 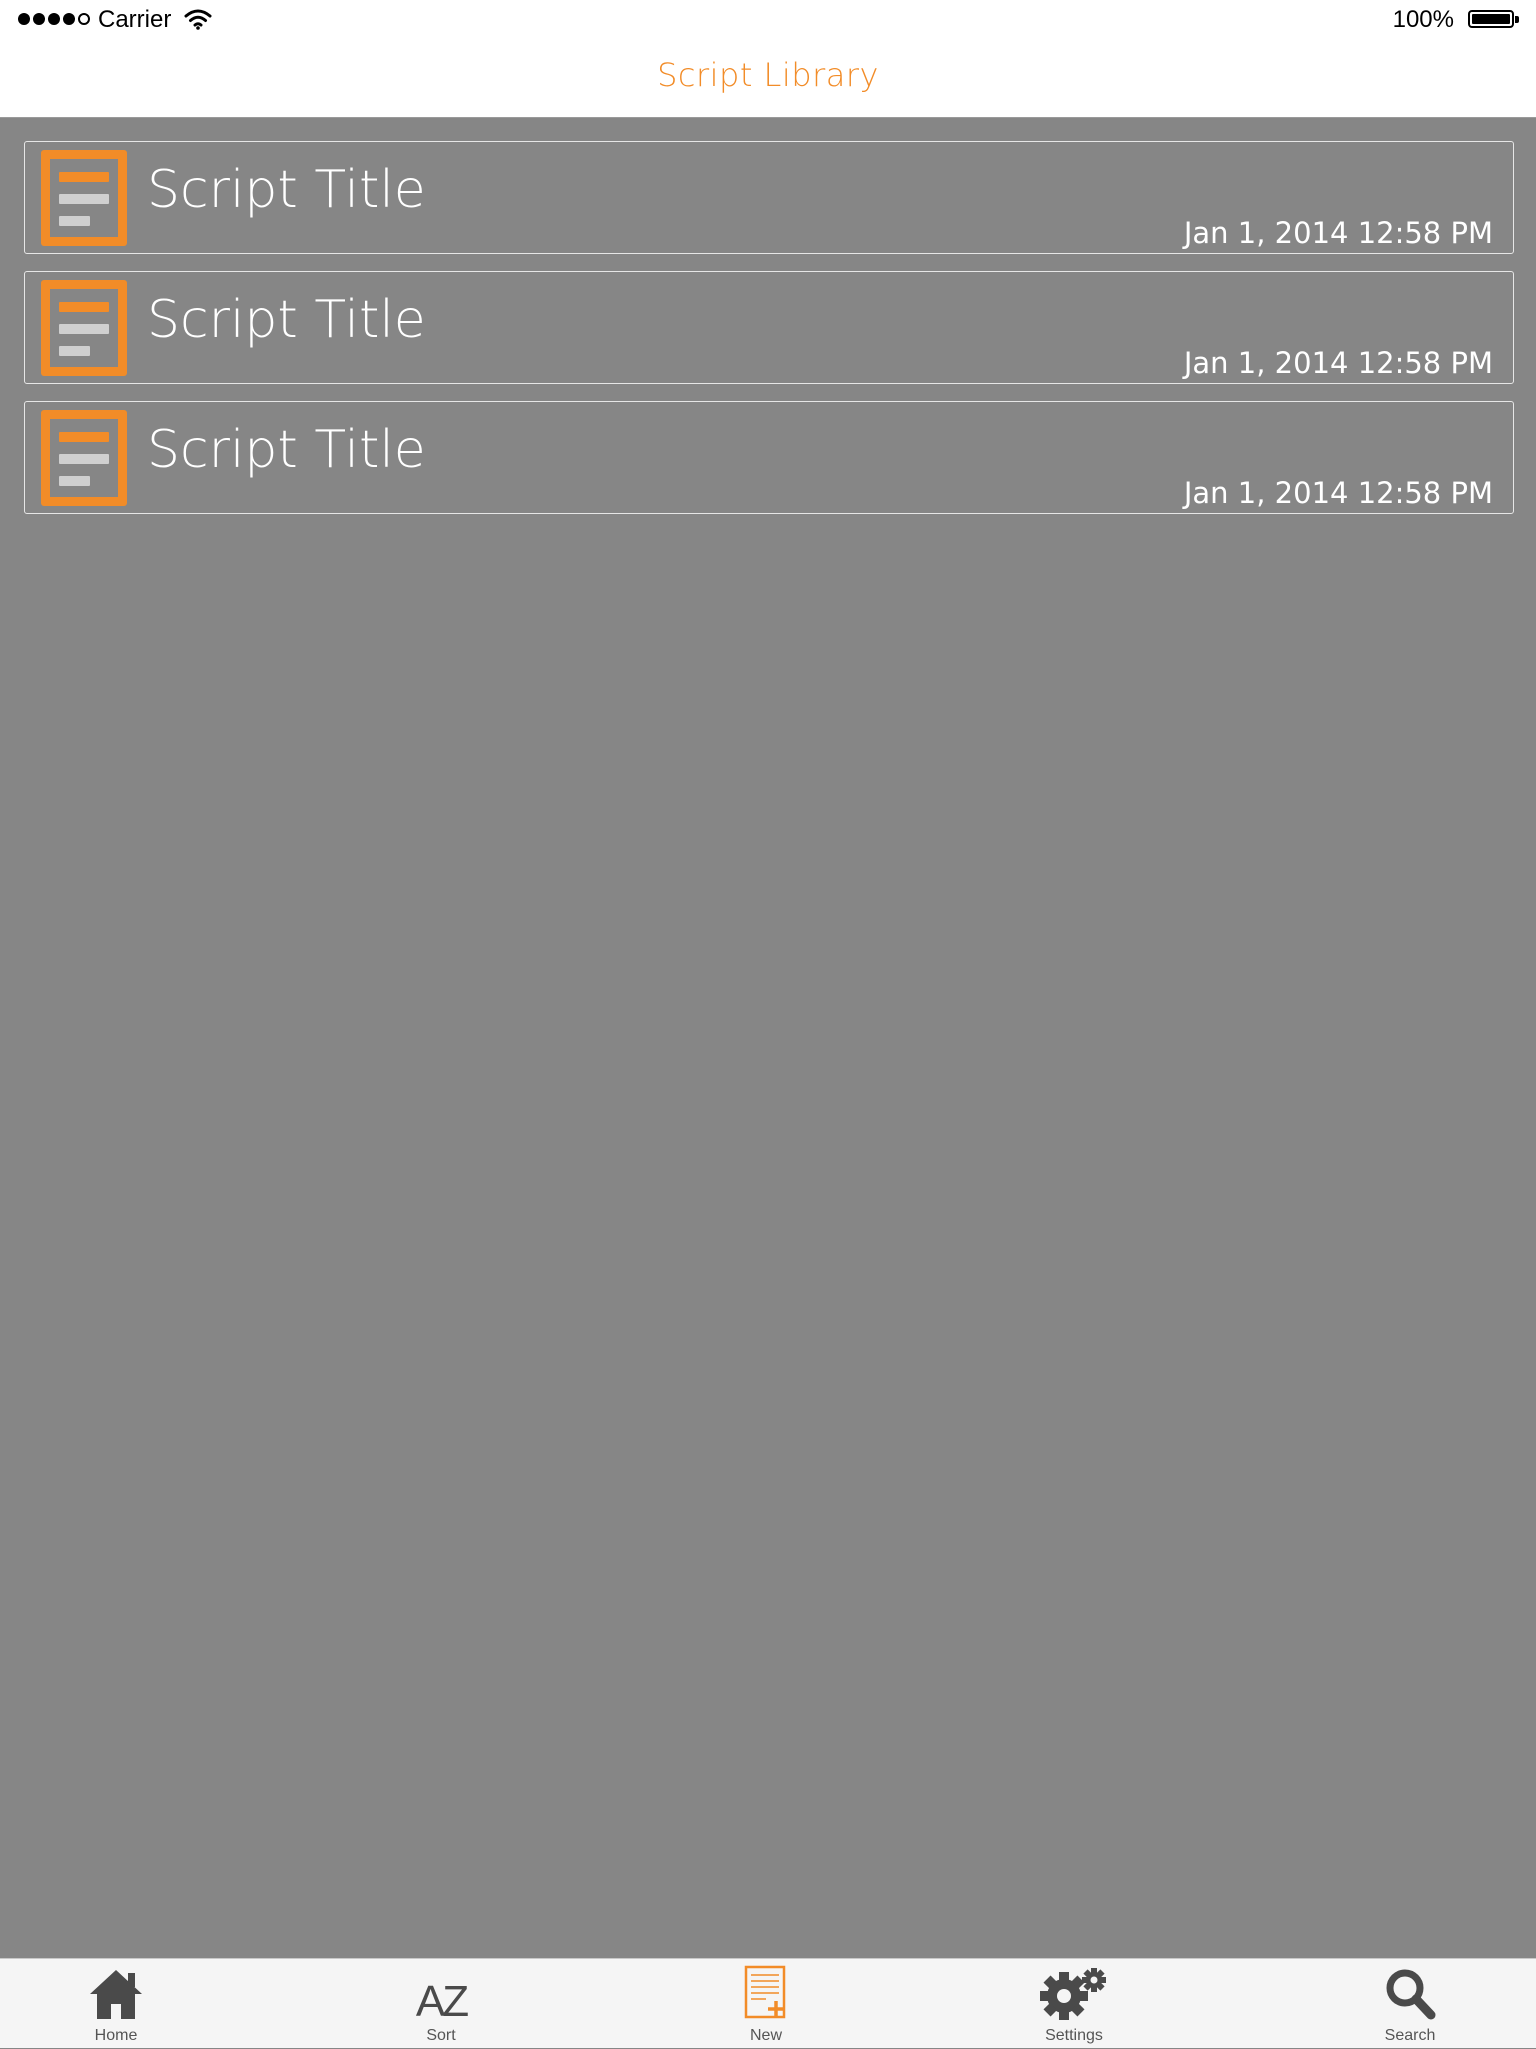 I want to click on tab-new: New, so click(x=766, y=2004).